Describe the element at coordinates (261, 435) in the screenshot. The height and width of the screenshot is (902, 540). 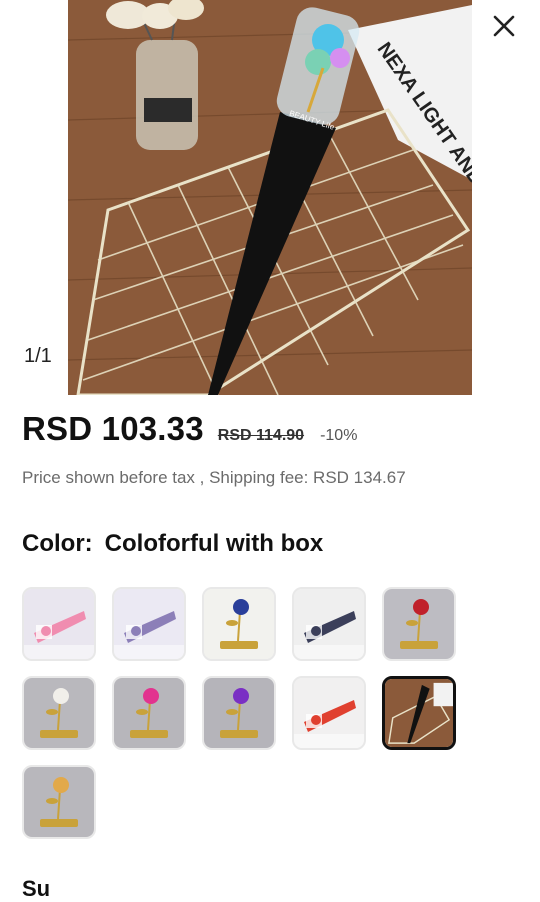
I see `original-price: RSD 114.90` at that location.